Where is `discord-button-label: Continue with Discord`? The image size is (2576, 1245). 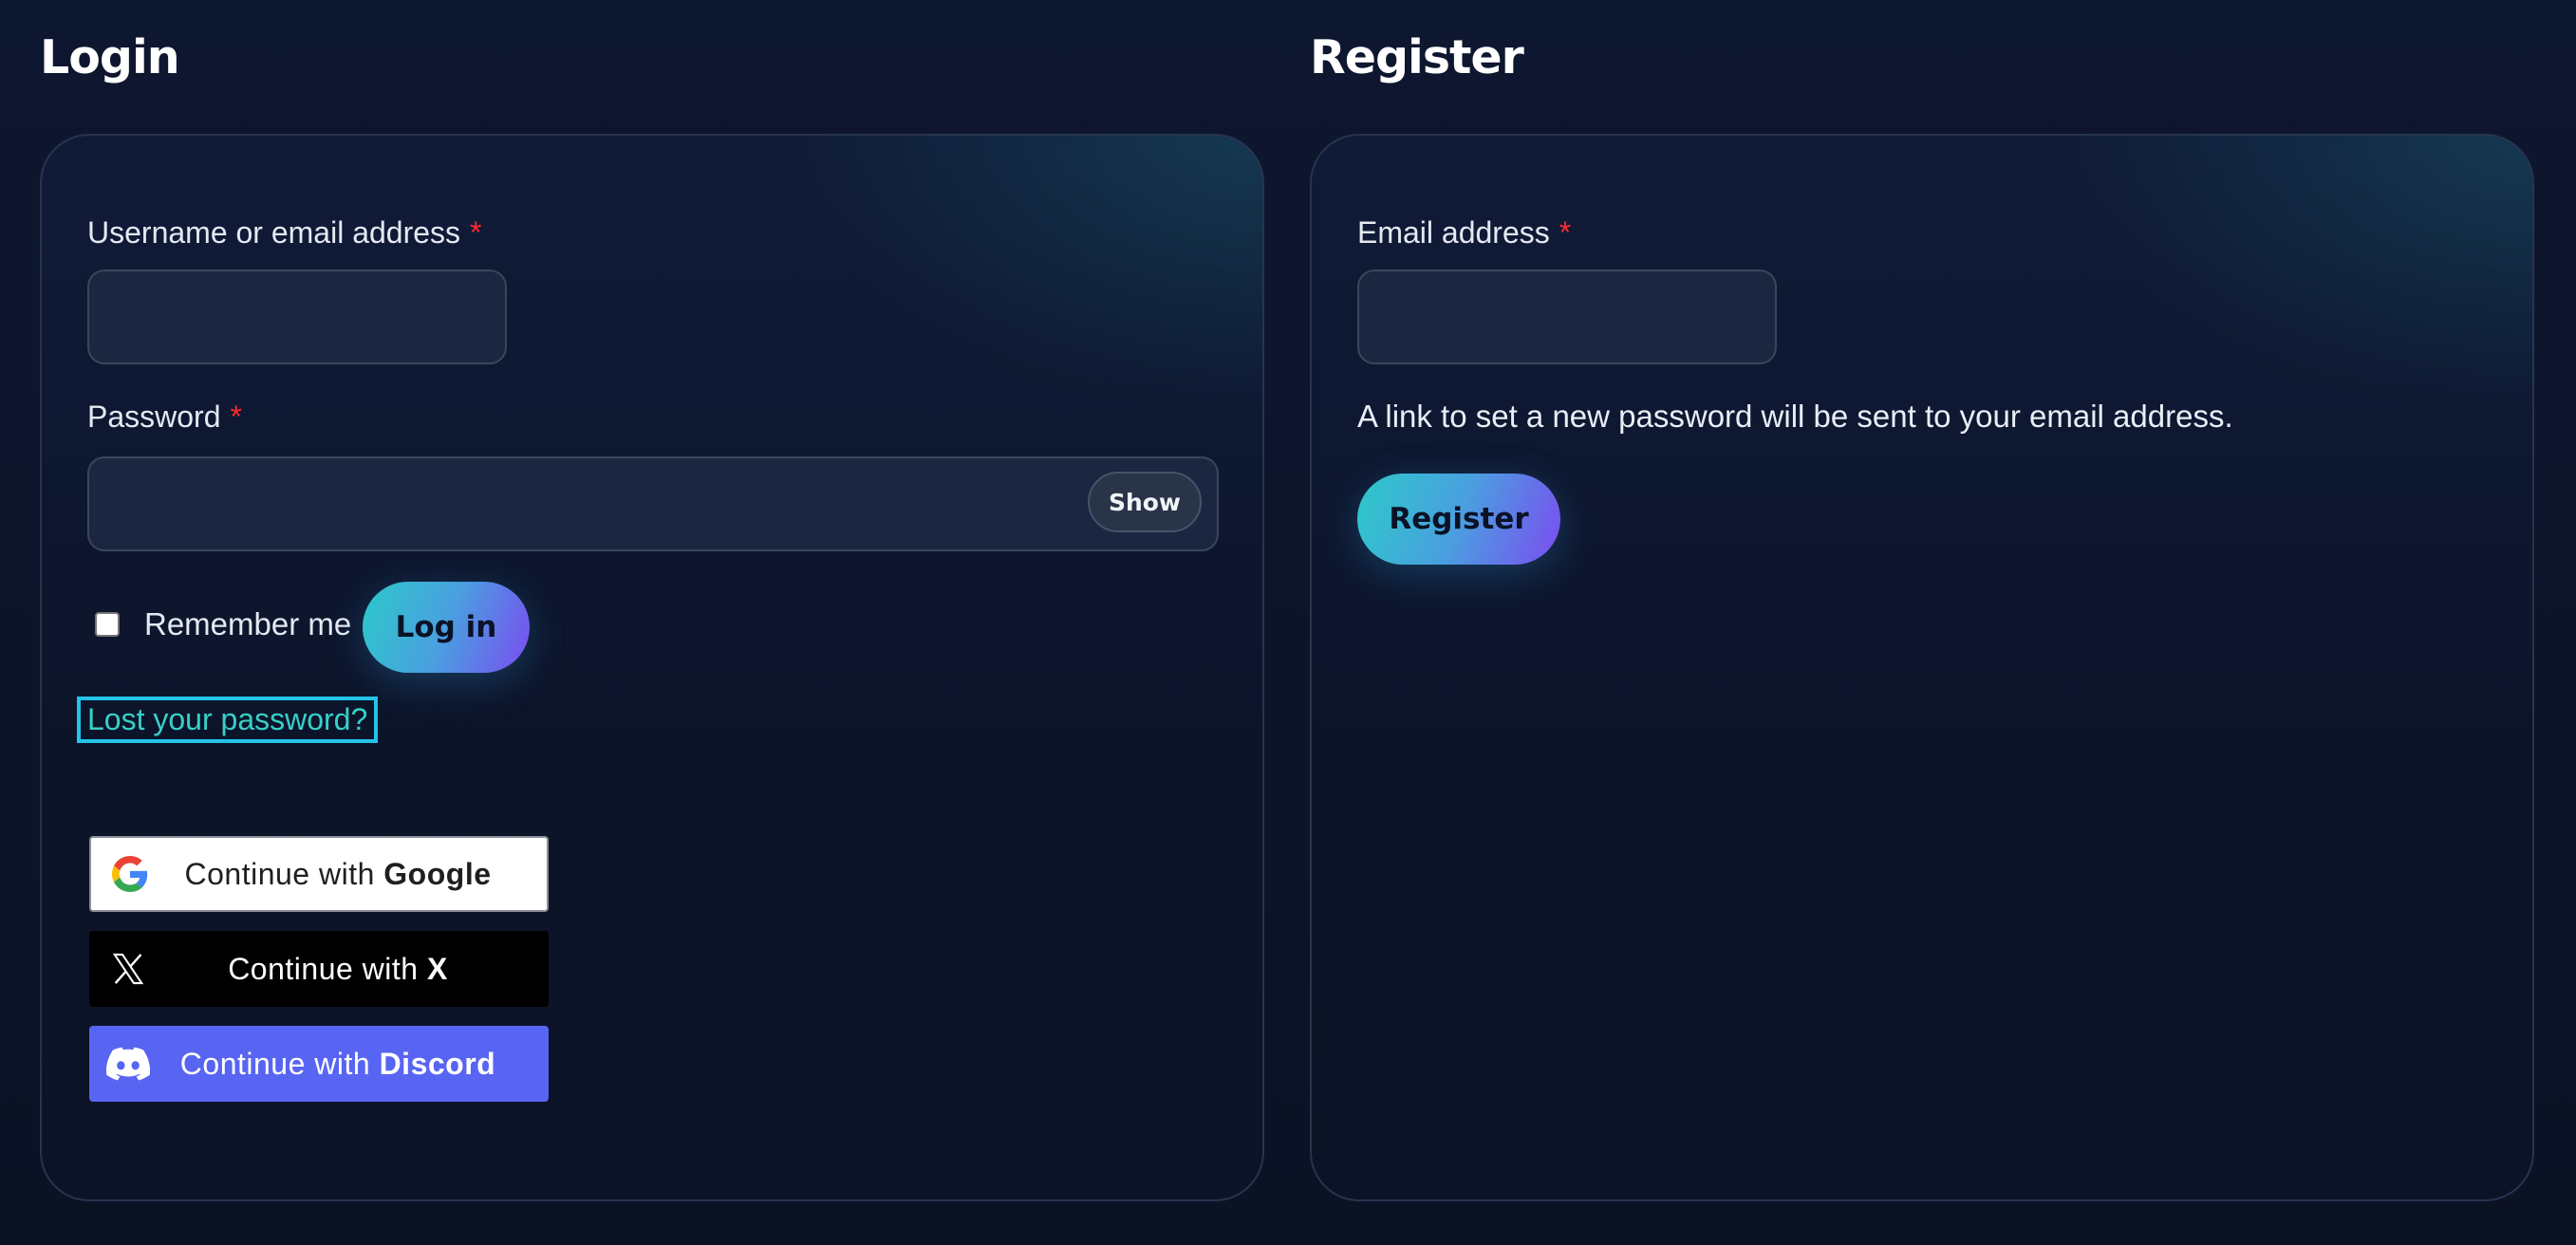
discord-button-label: Continue with Discord is located at coordinates (319, 1064).